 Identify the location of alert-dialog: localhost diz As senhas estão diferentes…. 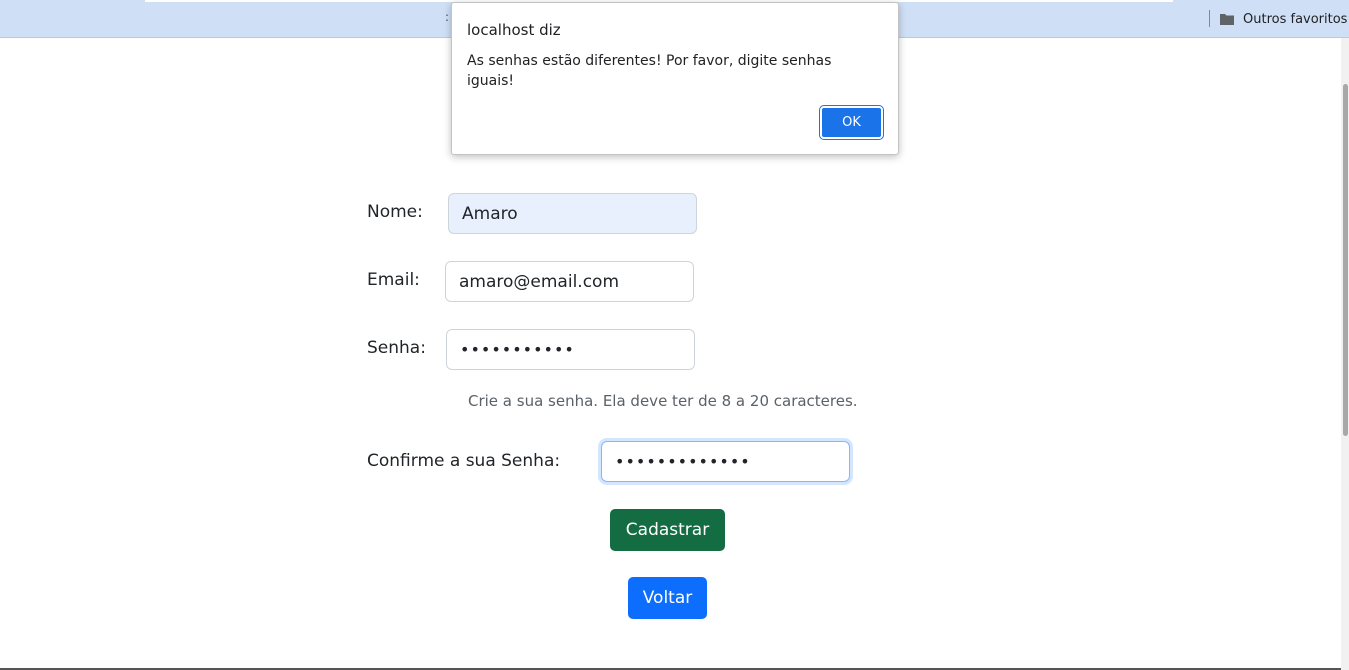
(675, 78).